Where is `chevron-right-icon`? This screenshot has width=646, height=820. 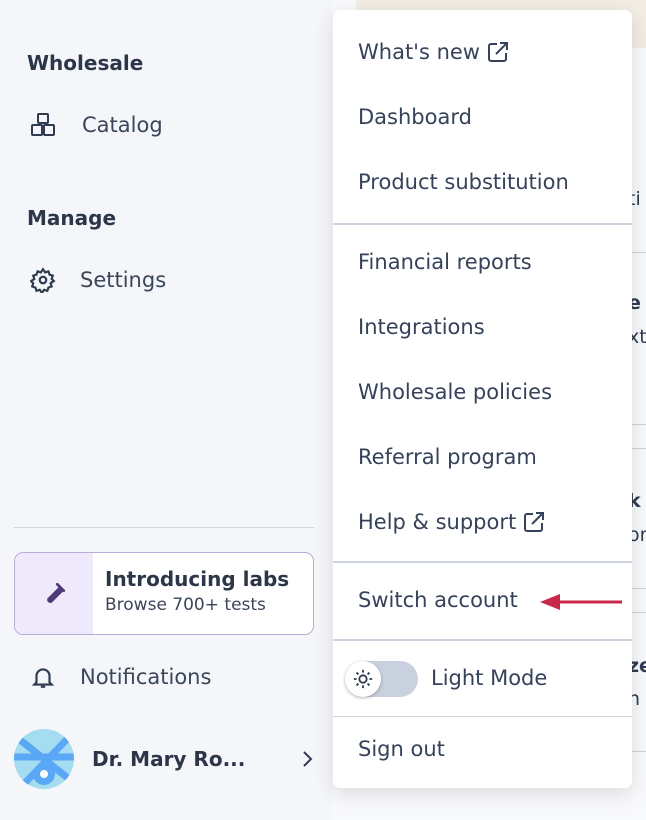
chevron-right-icon is located at coordinates (308, 759).